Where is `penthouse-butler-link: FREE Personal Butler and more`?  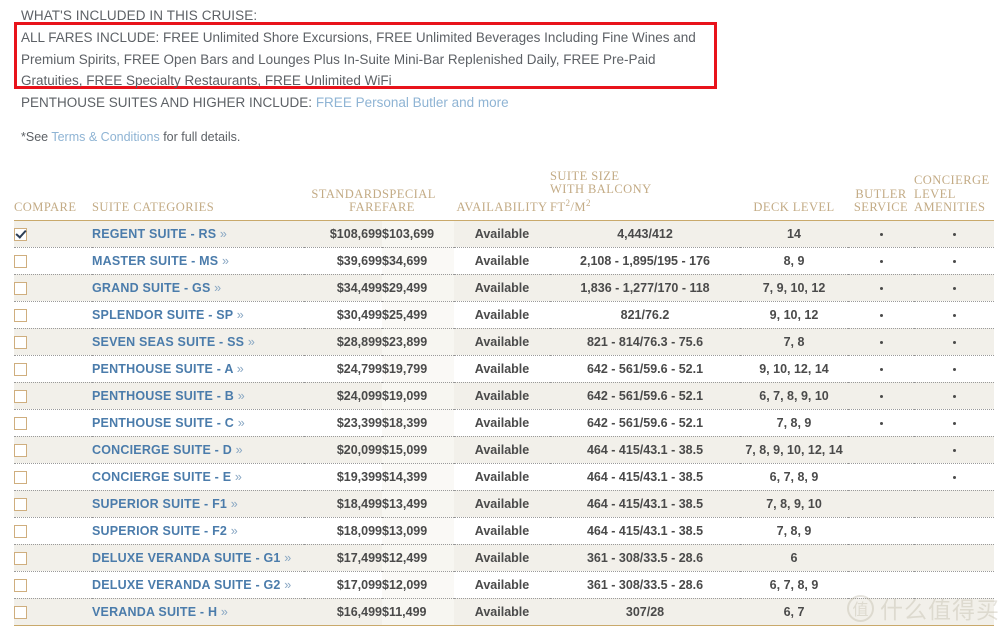
penthouse-butler-link: FREE Personal Butler and more is located at coordinates (412, 102).